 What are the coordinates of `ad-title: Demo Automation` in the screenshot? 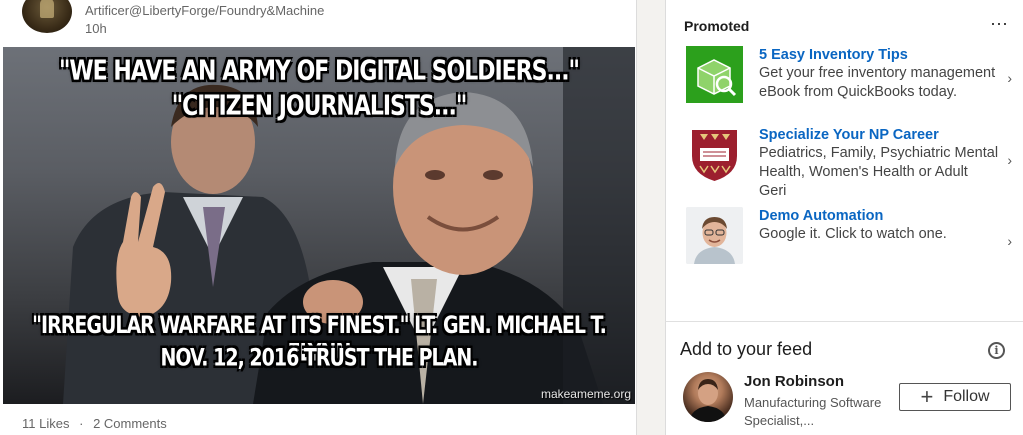 It's located at (879, 216).